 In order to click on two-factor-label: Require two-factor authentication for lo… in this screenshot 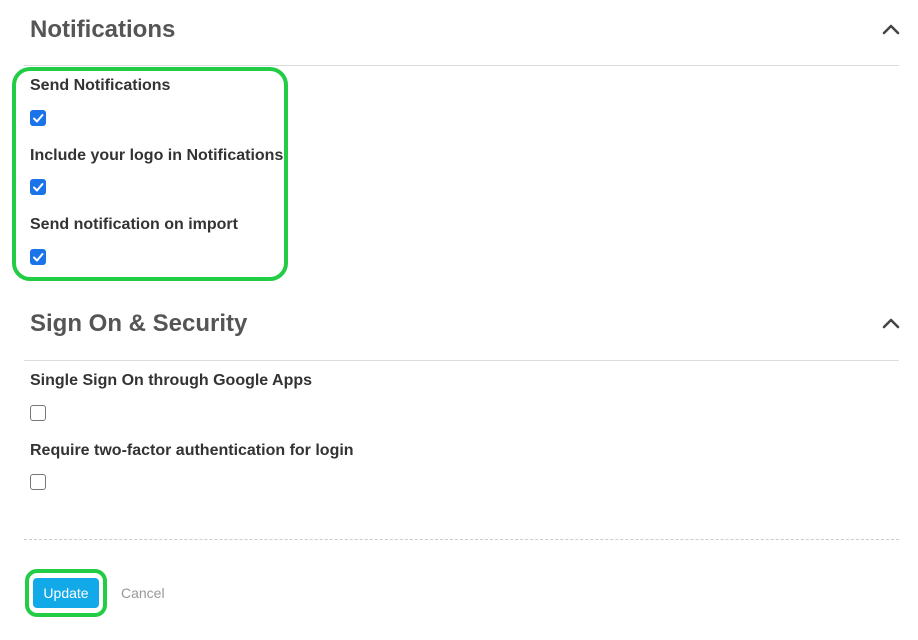, I will do `click(192, 450)`.